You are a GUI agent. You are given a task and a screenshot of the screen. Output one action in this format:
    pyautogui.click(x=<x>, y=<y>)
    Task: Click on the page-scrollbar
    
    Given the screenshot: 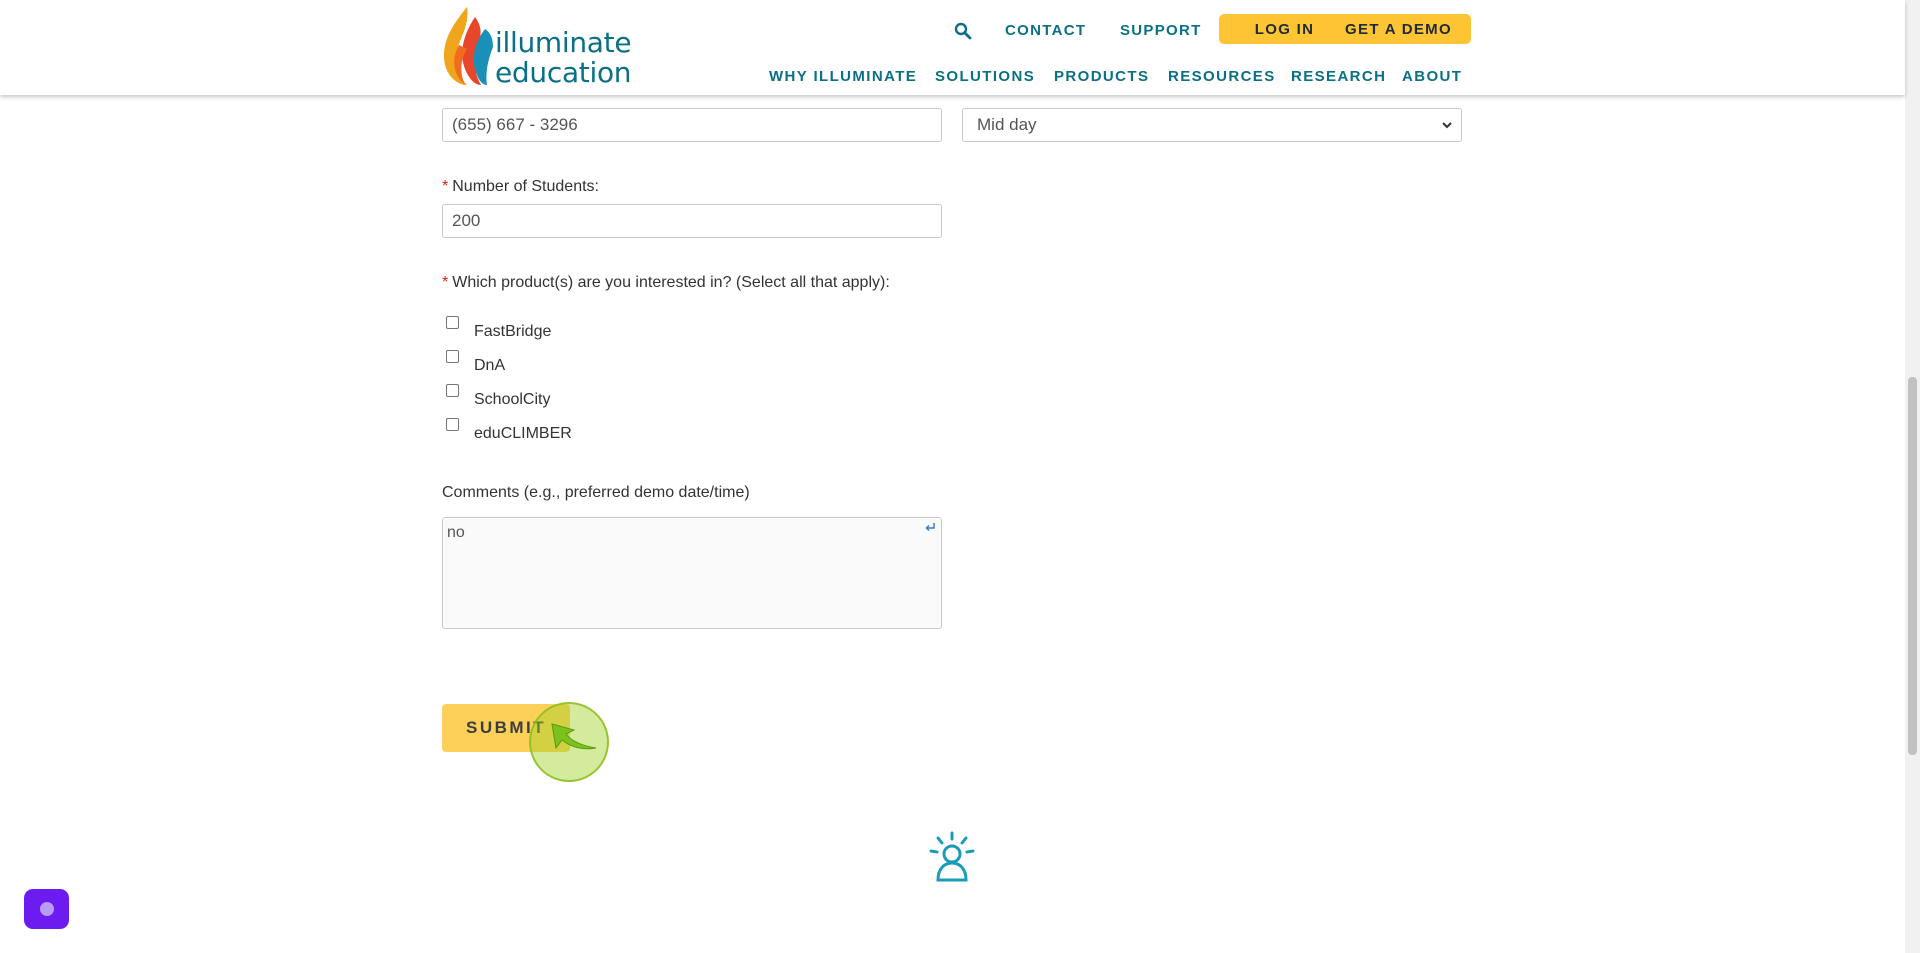 What is the action you would take?
    pyautogui.click(x=1912, y=476)
    